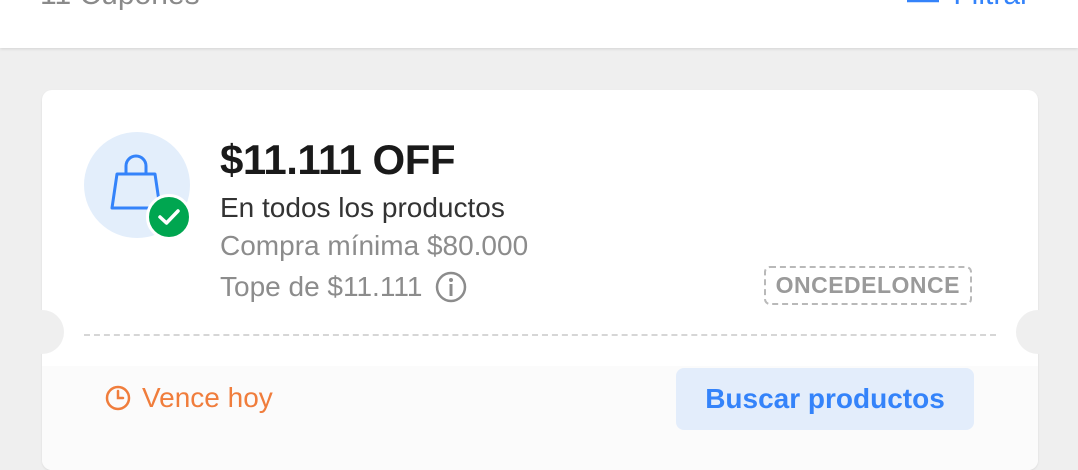  What do you see at coordinates (923, 1) in the screenshot?
I see `filter-icon` at bounding box center [923, 1].